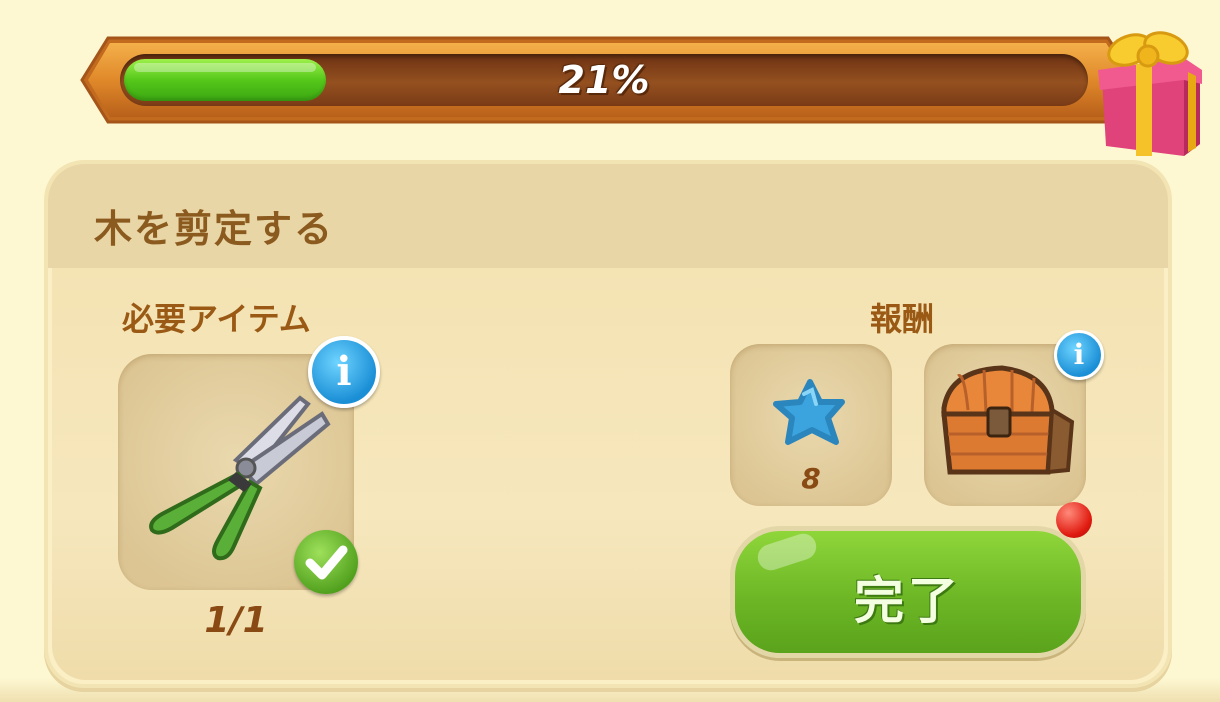  Describe the element at coordinates (344, 372) in the screenshot. I see `required-item-info-icon: i` at that location.